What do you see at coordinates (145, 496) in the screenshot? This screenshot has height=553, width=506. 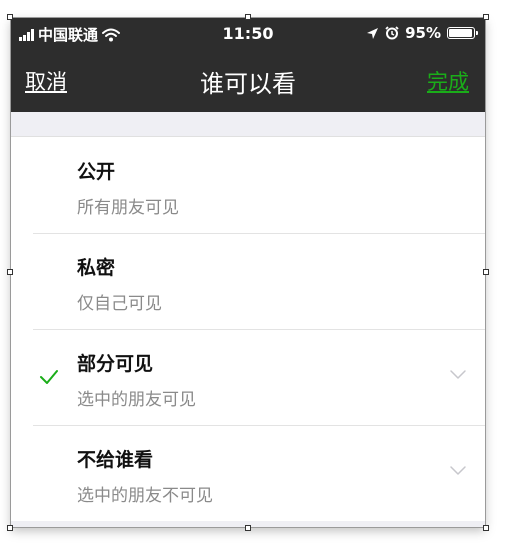 I see `option-subtitle: 选中的朋友不可见` at bounding box center [145, 496].